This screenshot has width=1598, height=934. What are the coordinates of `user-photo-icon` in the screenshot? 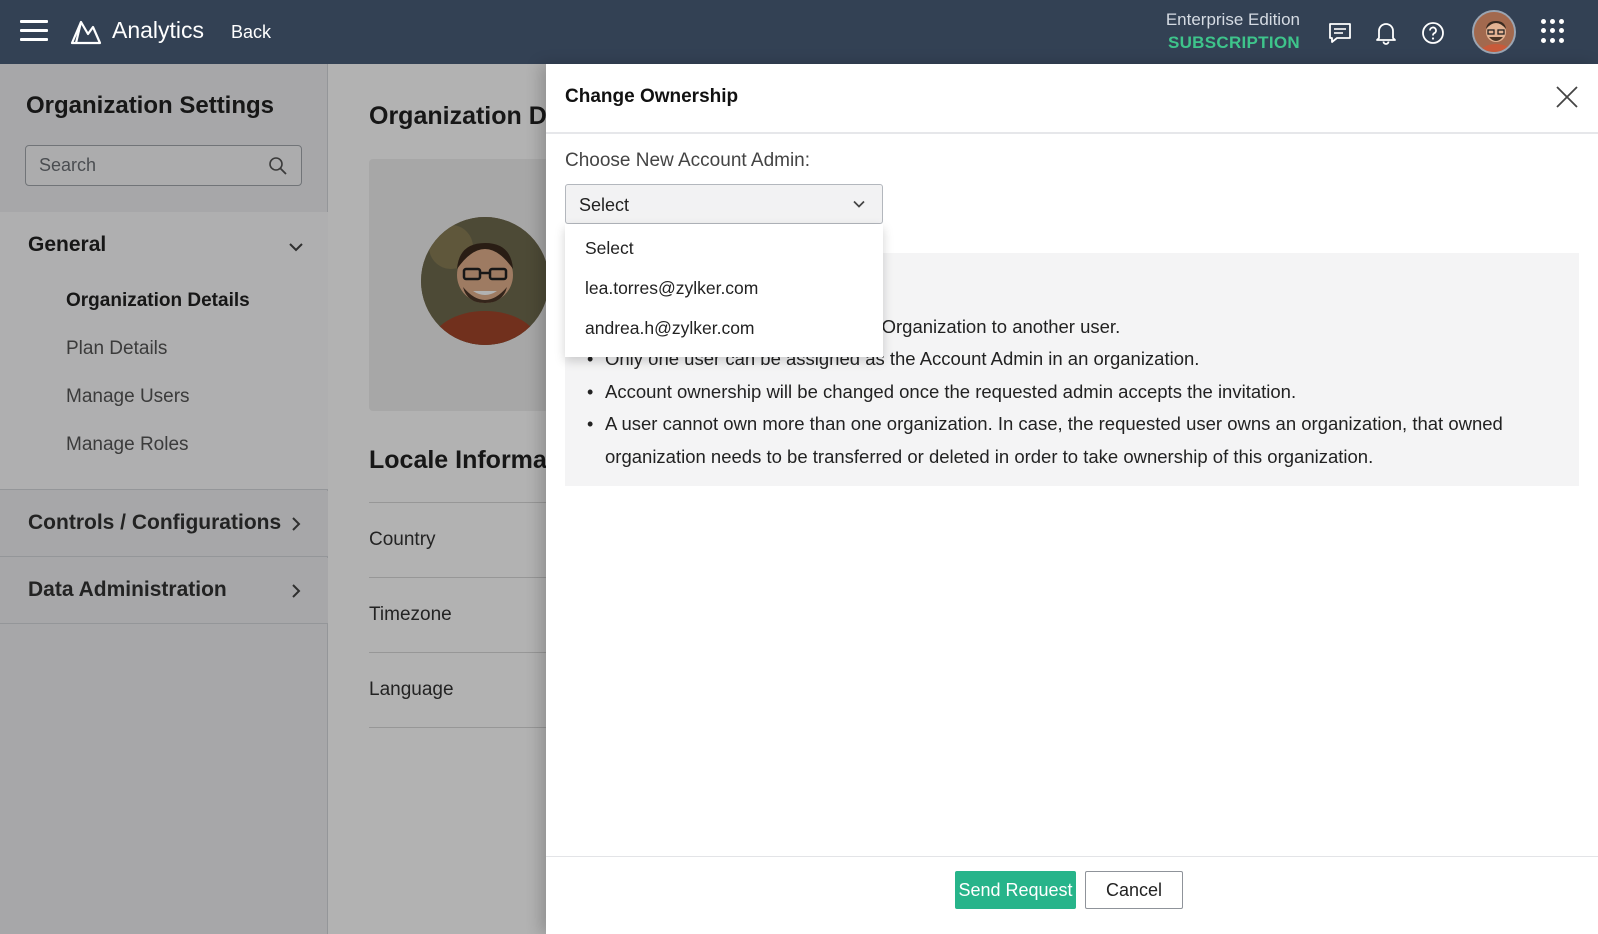 It's located at (1494, 32).